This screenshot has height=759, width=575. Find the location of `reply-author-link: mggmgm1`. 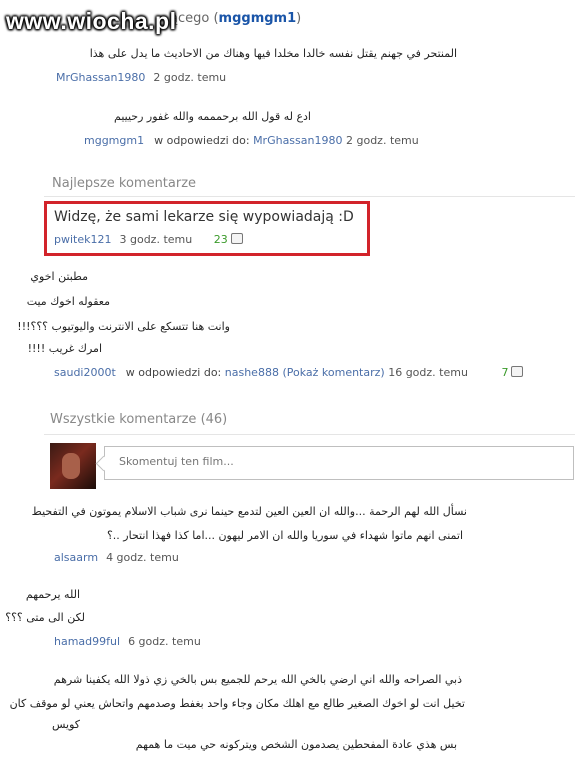

reply-author-link: mggmgm1 is located at coordinates (114, 140).